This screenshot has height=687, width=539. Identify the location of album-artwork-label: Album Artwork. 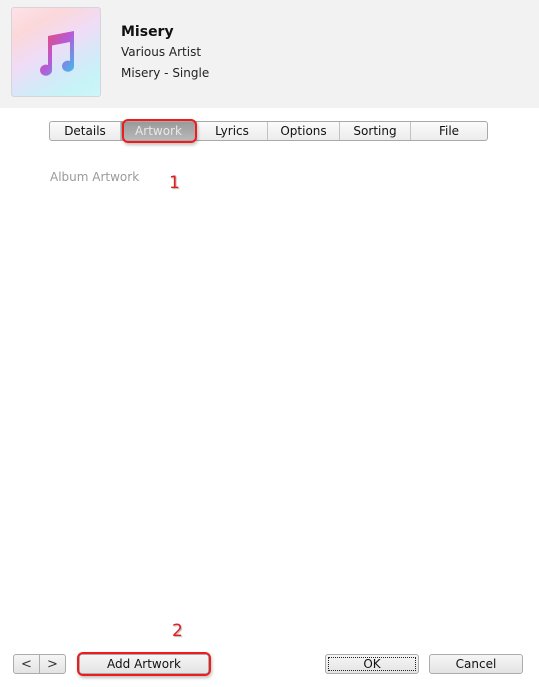
(95, 177).